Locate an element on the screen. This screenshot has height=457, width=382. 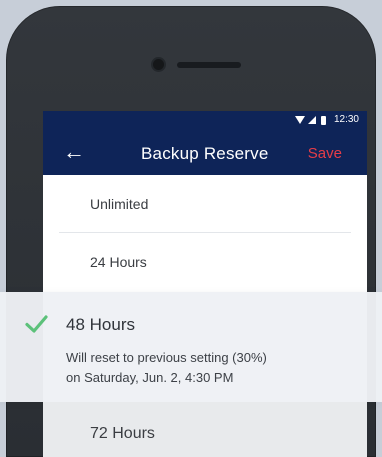
battery-icon is located at coordinates (323, 120).